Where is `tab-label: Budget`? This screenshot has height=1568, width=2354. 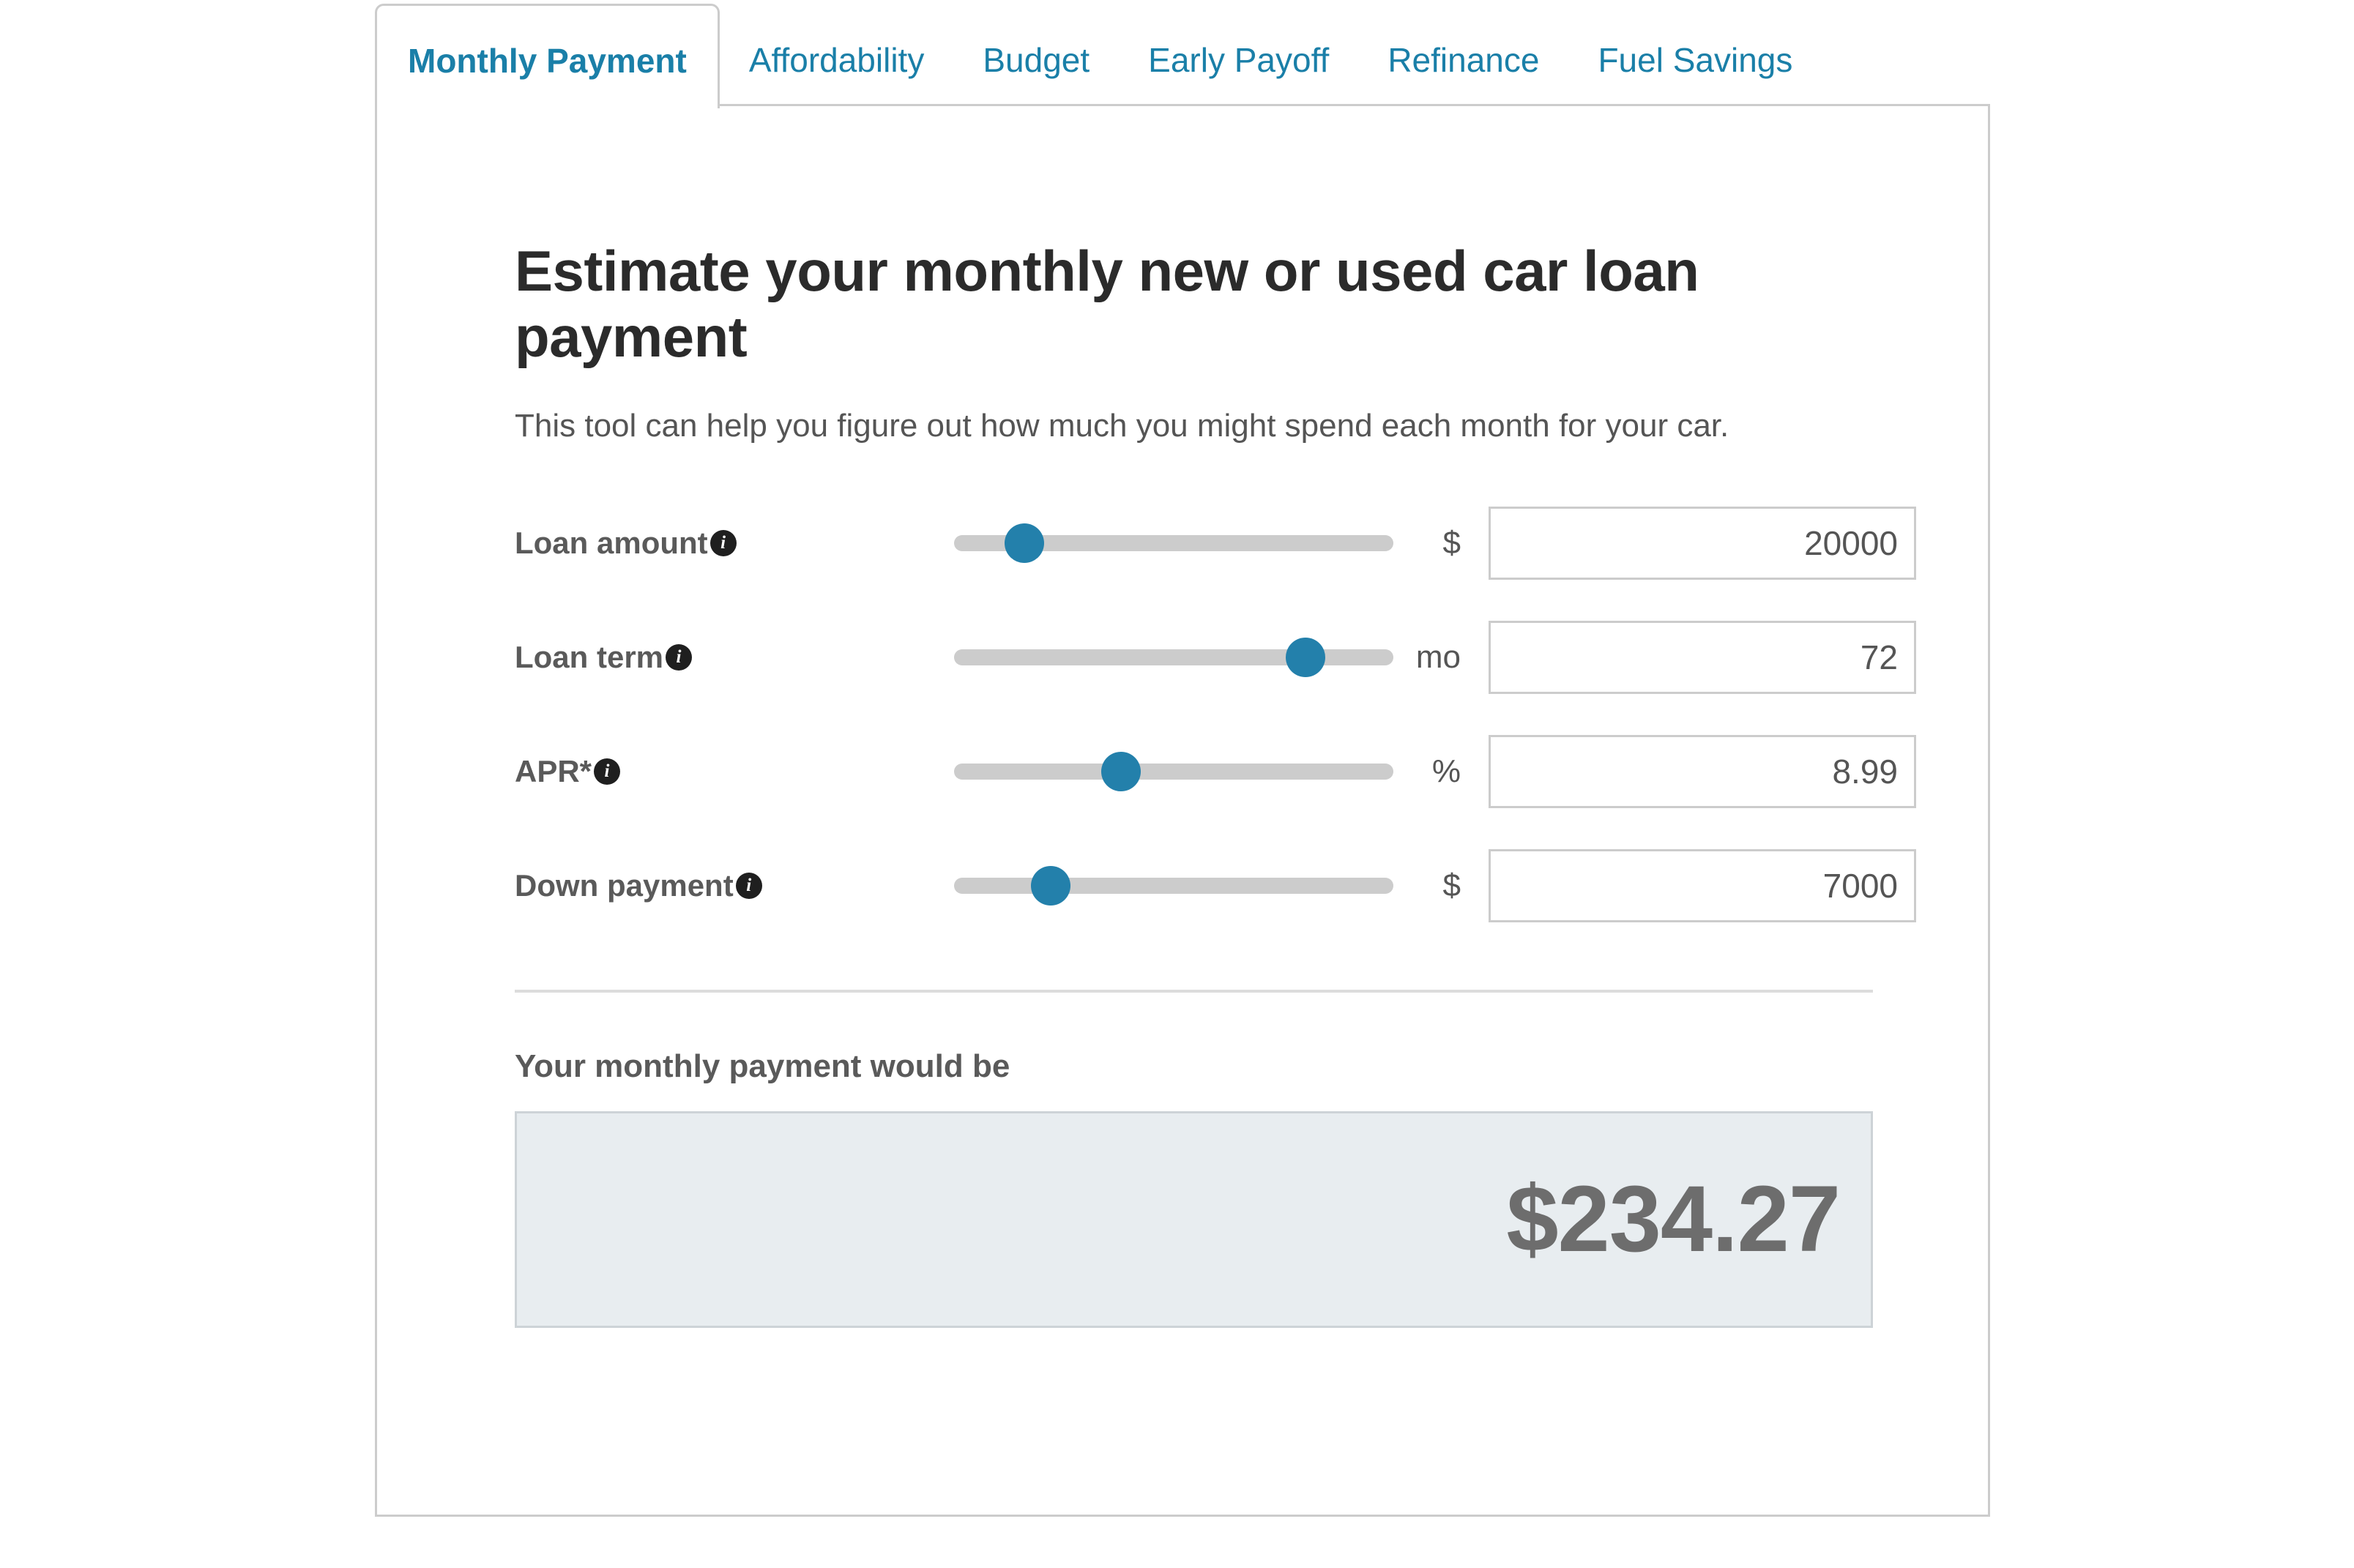 tab-label: Budget is located at coordinates (1037, 60).